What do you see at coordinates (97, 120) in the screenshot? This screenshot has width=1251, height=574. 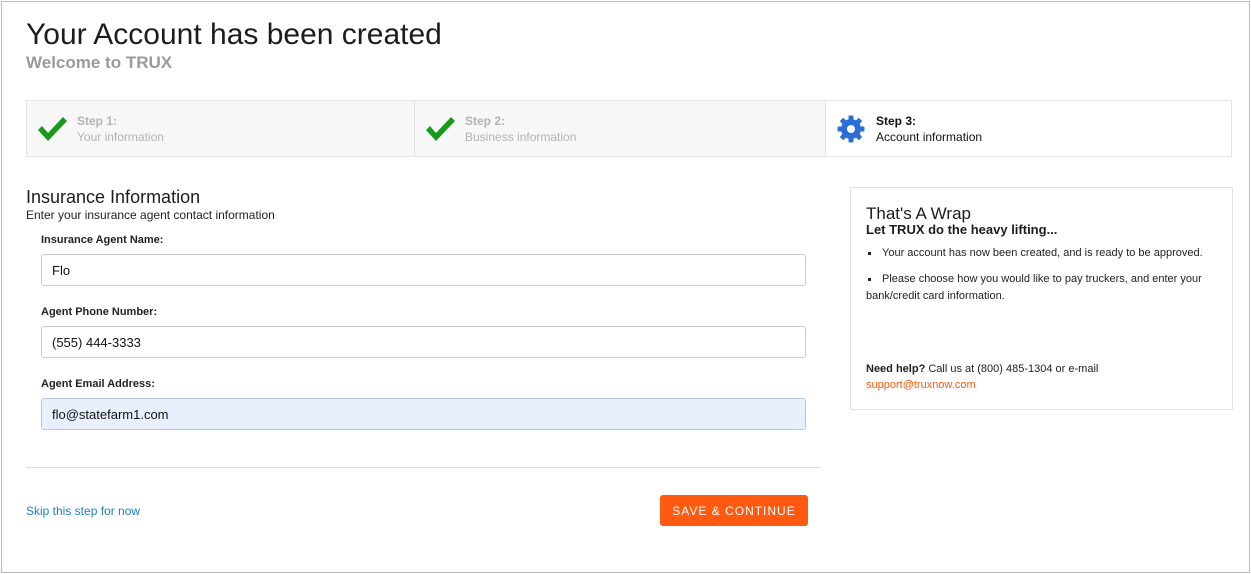 I see `step-1-number: Step 1:` at bounding box center [97, 120].